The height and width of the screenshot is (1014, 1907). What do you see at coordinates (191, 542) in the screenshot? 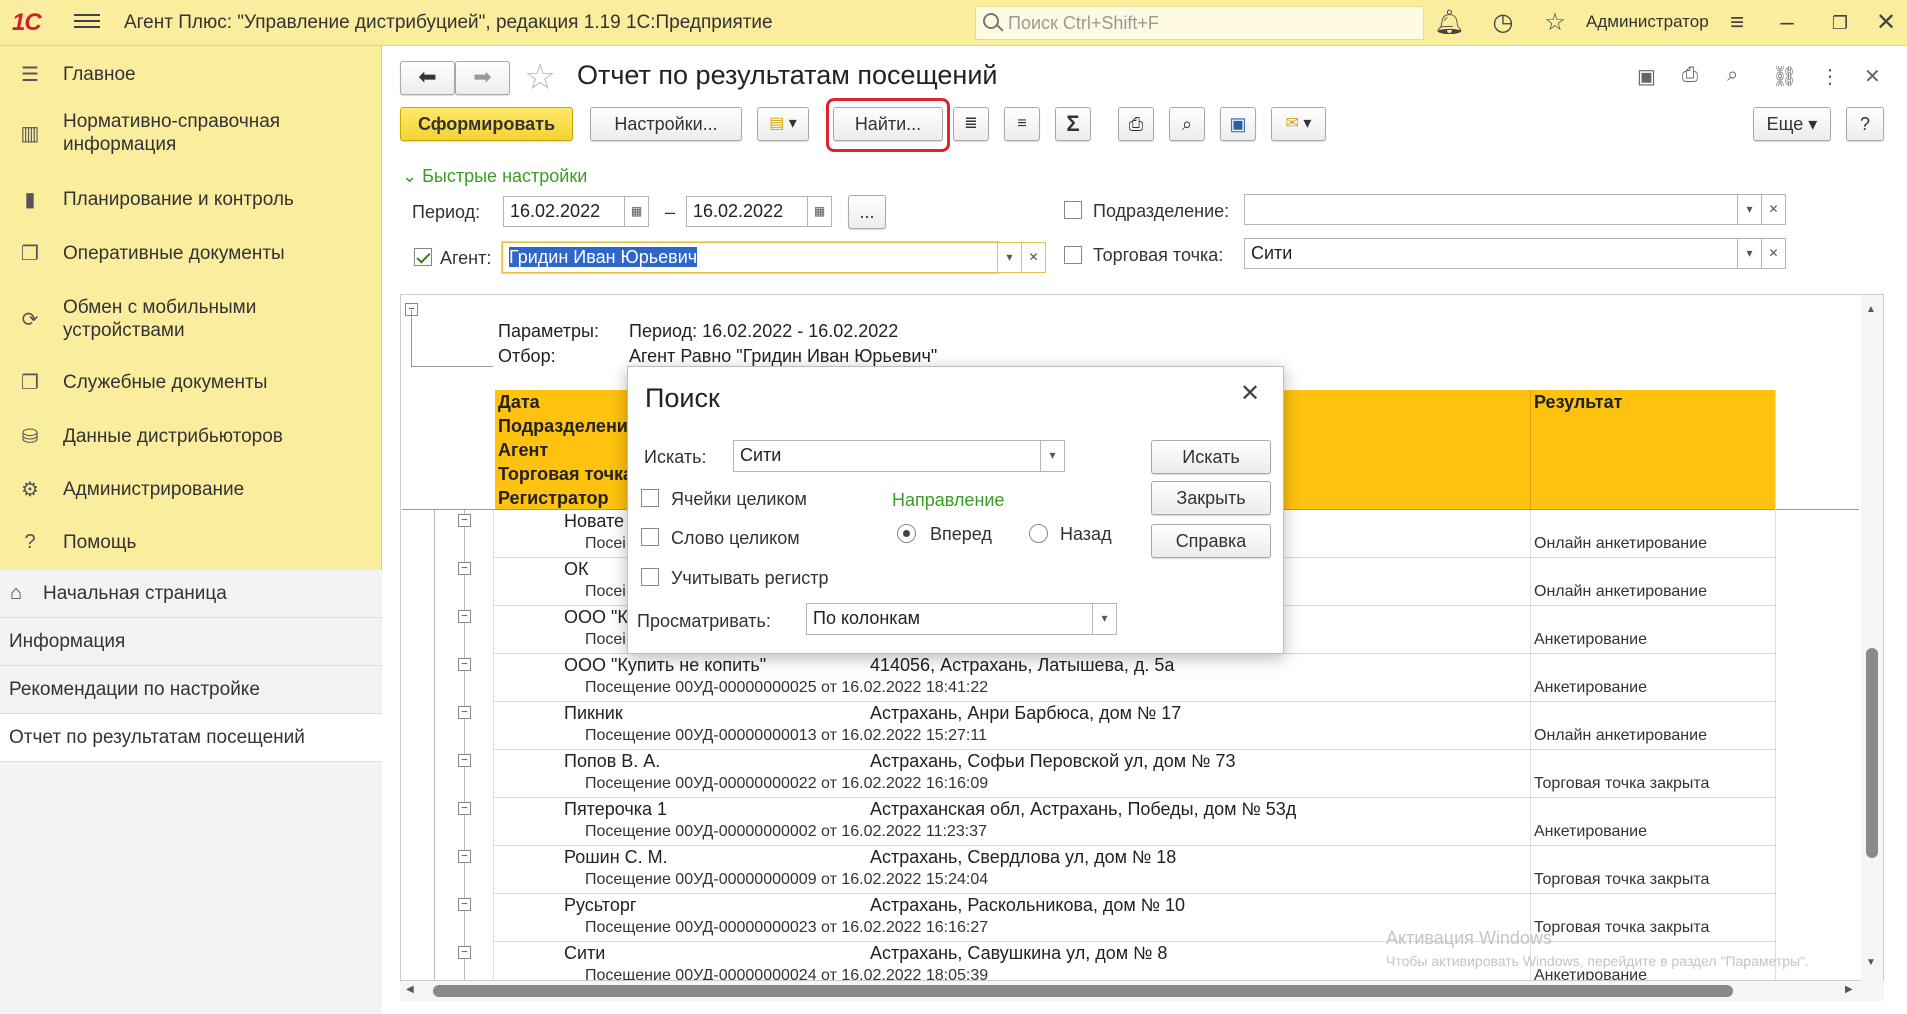
I see `sidebar-item-help: ? Помощь` at bounding box center [191, 542].